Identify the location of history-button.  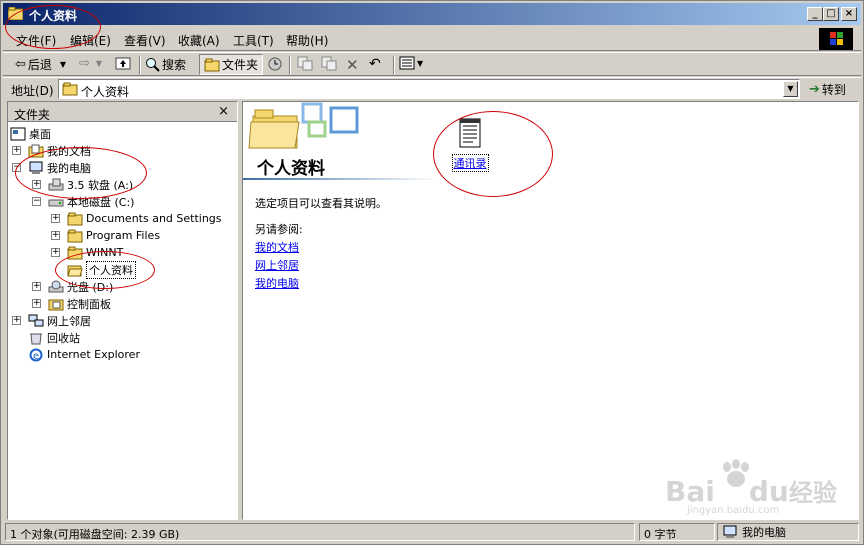
(275, 64).